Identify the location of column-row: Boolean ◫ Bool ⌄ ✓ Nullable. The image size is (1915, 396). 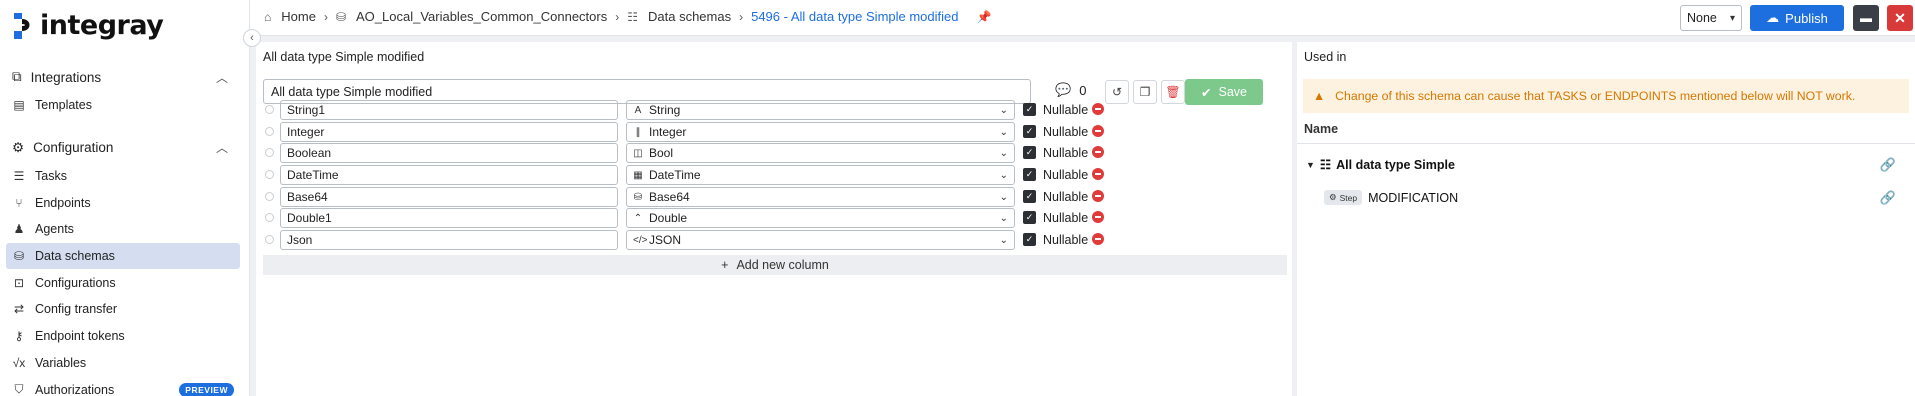
(778, 153).